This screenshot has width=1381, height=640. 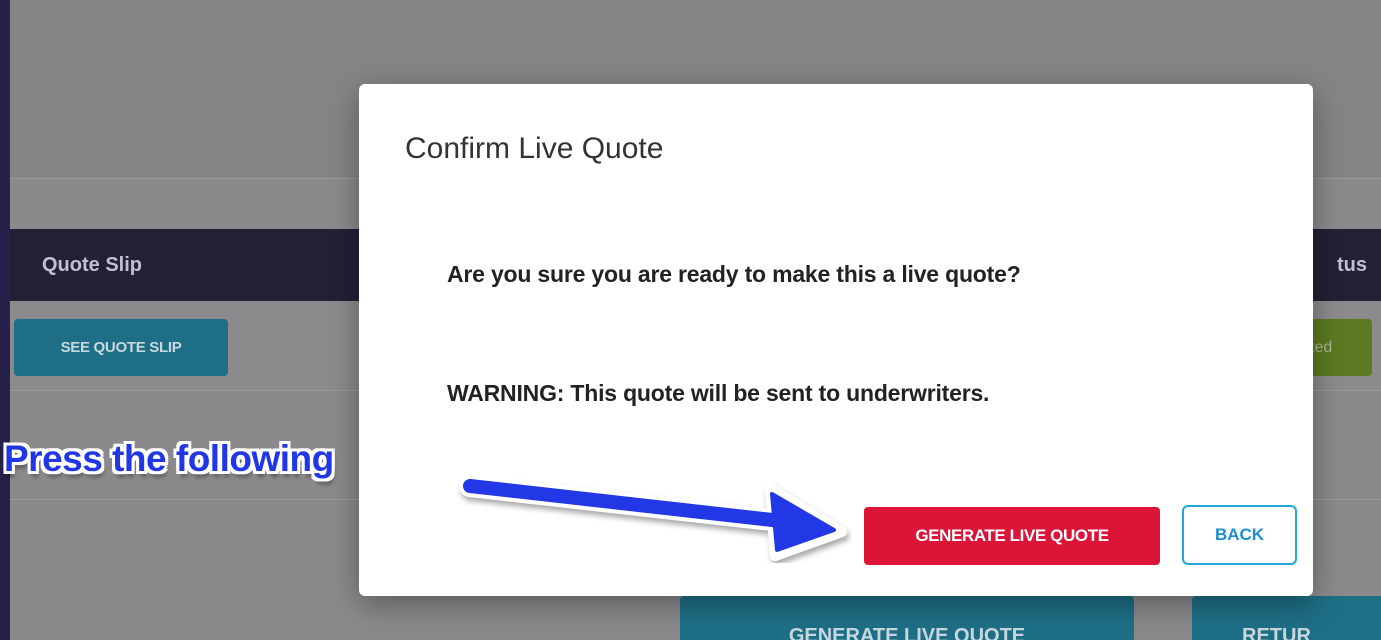 I want to click on back-button: BACK, so click(x=1239, y=535).